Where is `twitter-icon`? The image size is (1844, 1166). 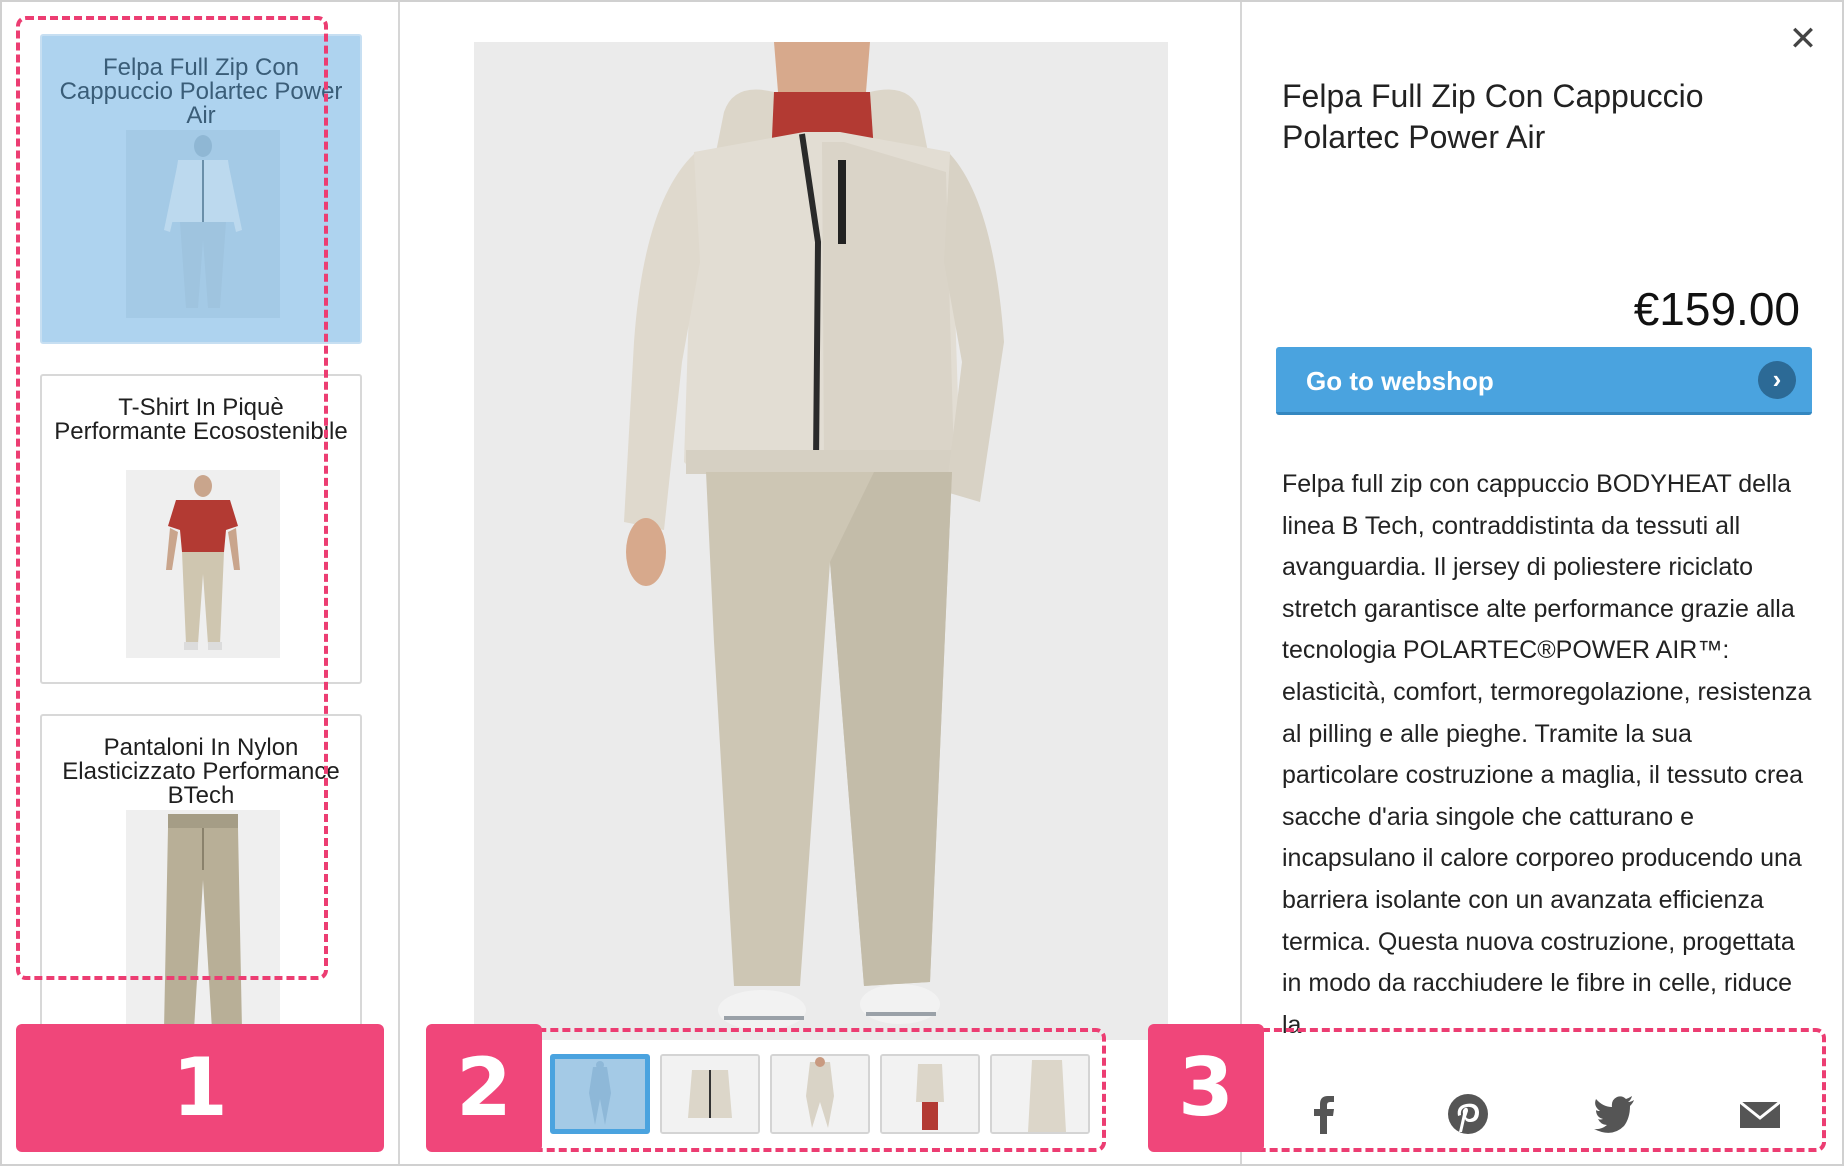 twitter-icon is located at coordinates (1614, 1114).